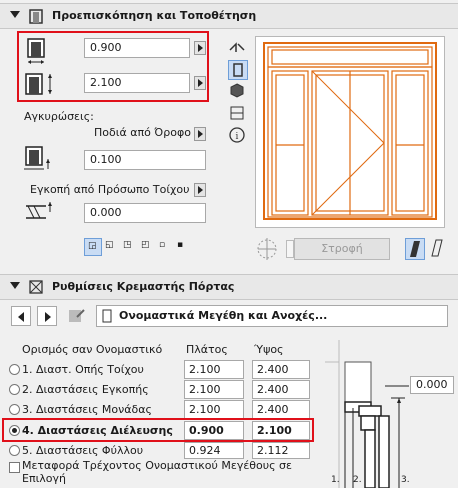  Describe the element at coordinates (36, 51) in the screenshot. I see `door-width-icon` at that location.